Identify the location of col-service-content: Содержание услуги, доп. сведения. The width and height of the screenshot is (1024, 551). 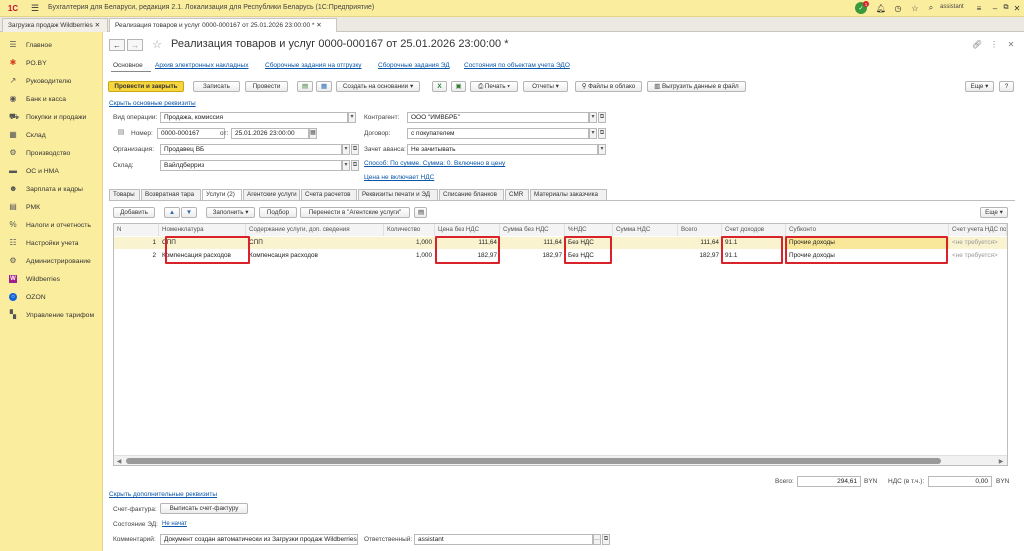
(315, 230).